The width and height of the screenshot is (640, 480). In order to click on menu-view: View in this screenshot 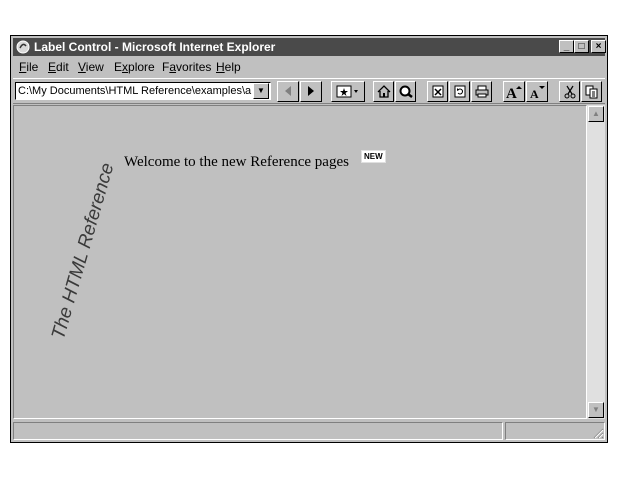, I will do `click(91, 67)`.